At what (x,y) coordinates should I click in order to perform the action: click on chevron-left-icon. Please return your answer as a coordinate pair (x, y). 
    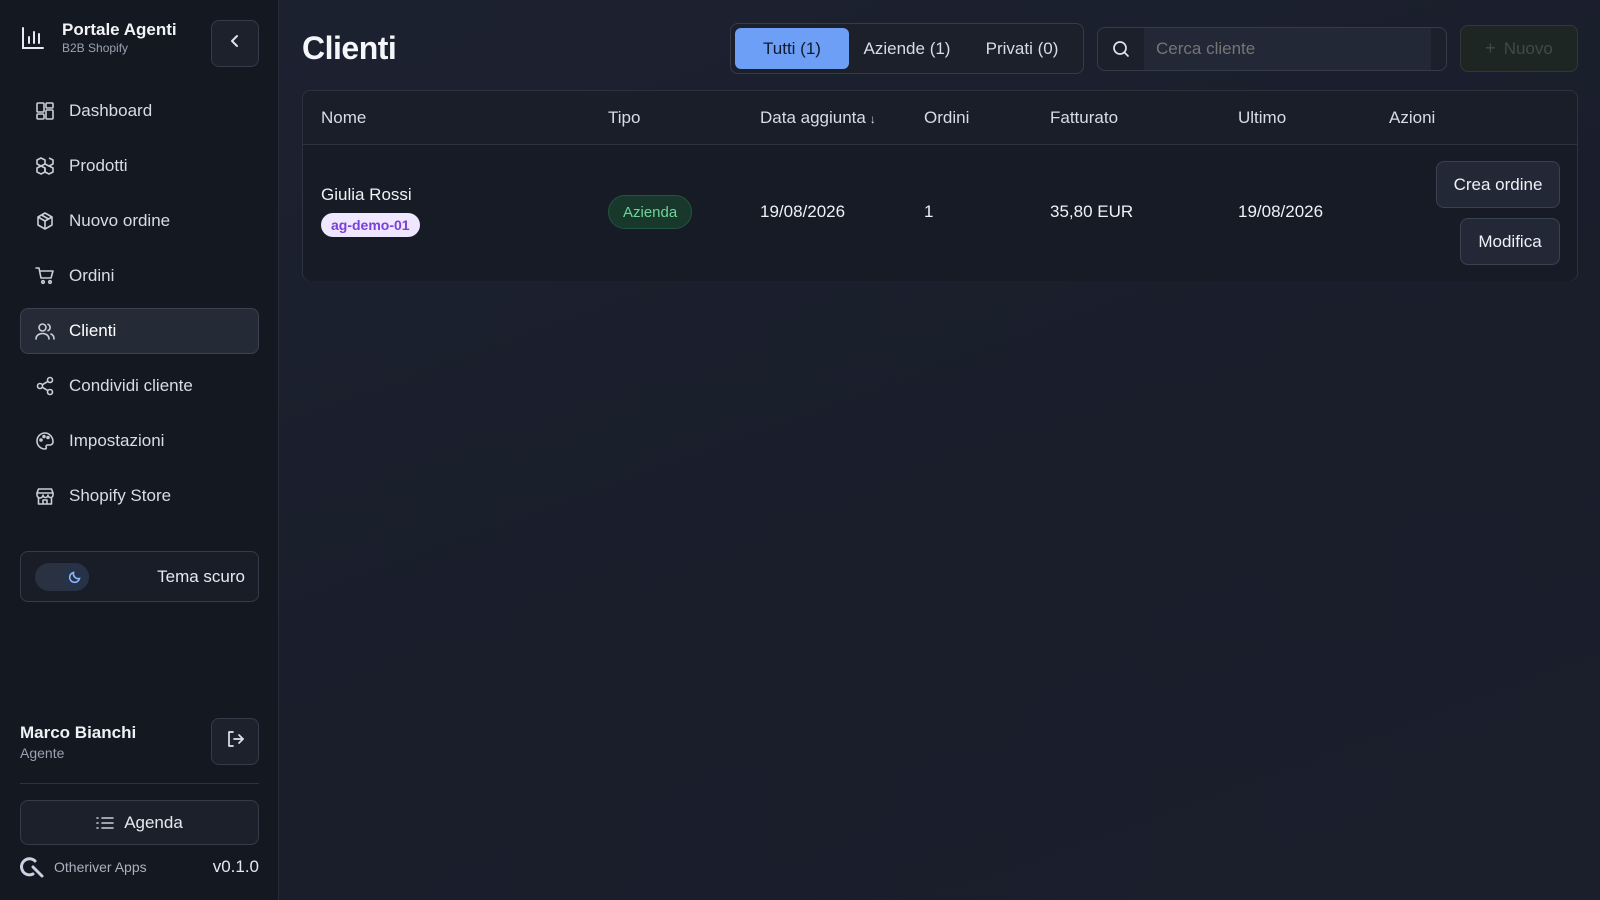
    Looking at the image, I should click on (235, 43).